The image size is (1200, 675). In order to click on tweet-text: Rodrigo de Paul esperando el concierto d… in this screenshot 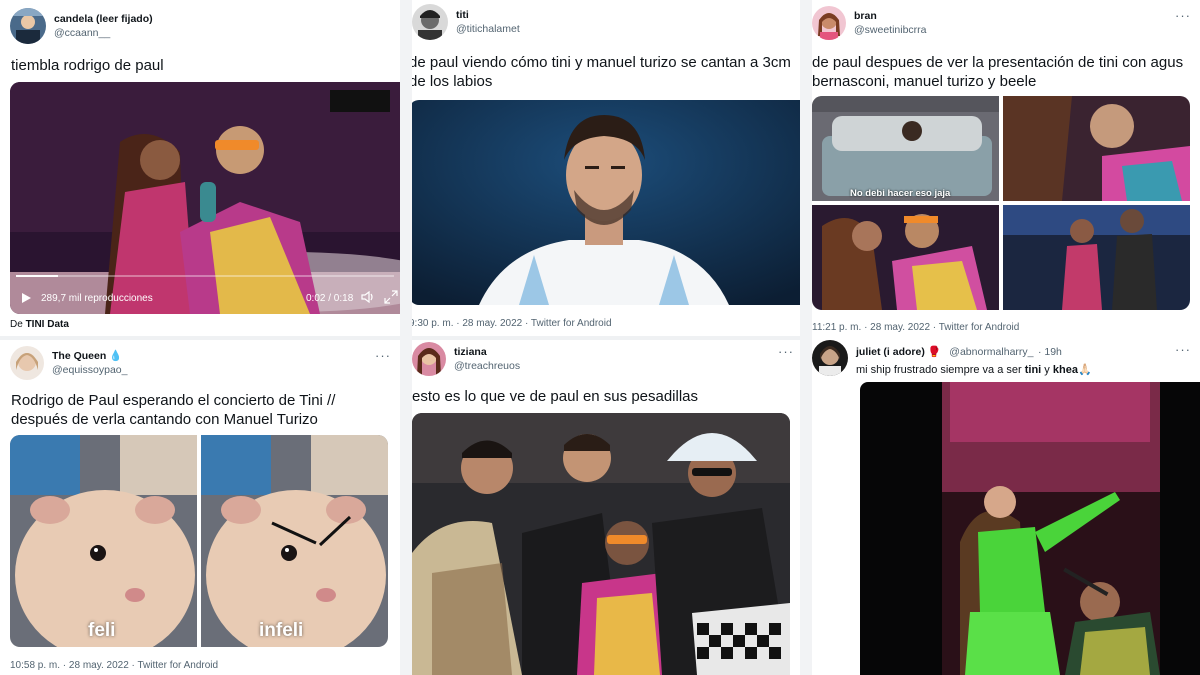, I will do `click(173, 410)`.